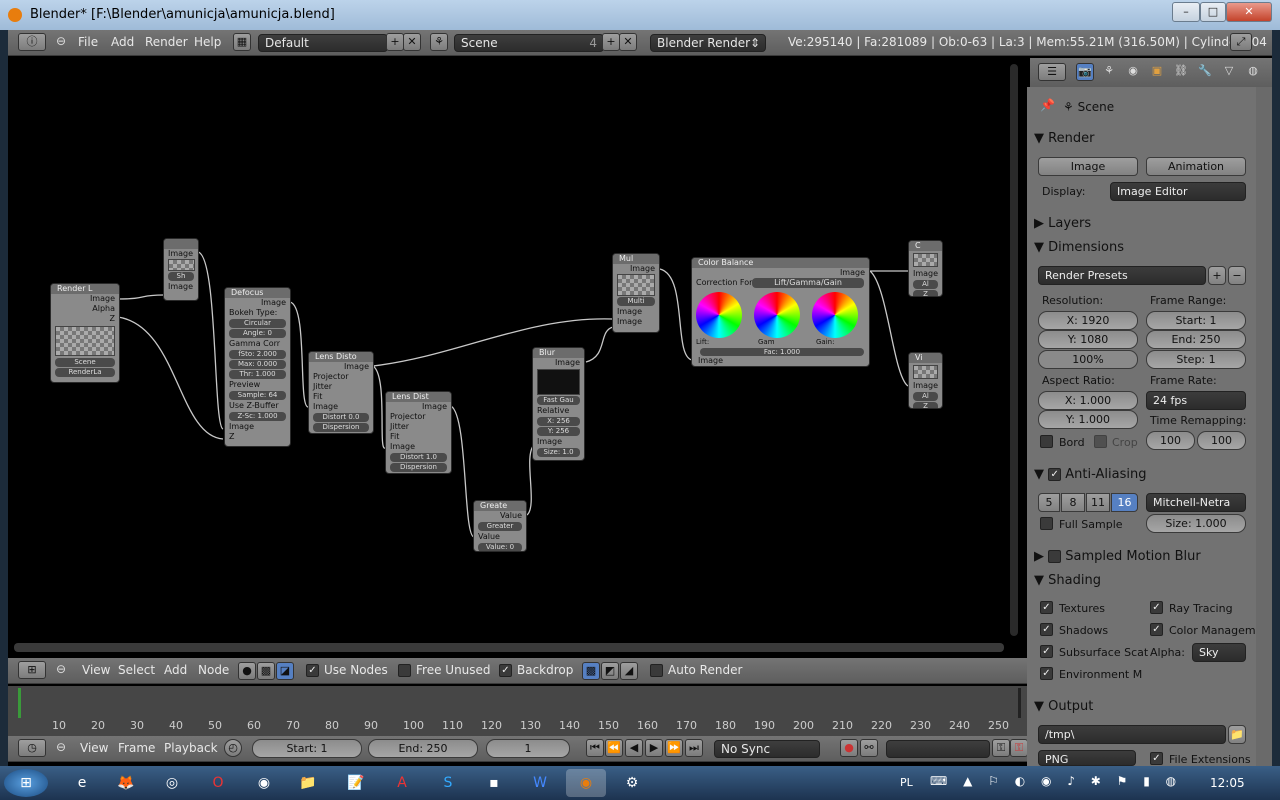  What do you see at coordinates (257, 406) in the screenshot?
I see `zbuffer-checkbox: Use Z-Buffer` at bounding box center [257, 406].